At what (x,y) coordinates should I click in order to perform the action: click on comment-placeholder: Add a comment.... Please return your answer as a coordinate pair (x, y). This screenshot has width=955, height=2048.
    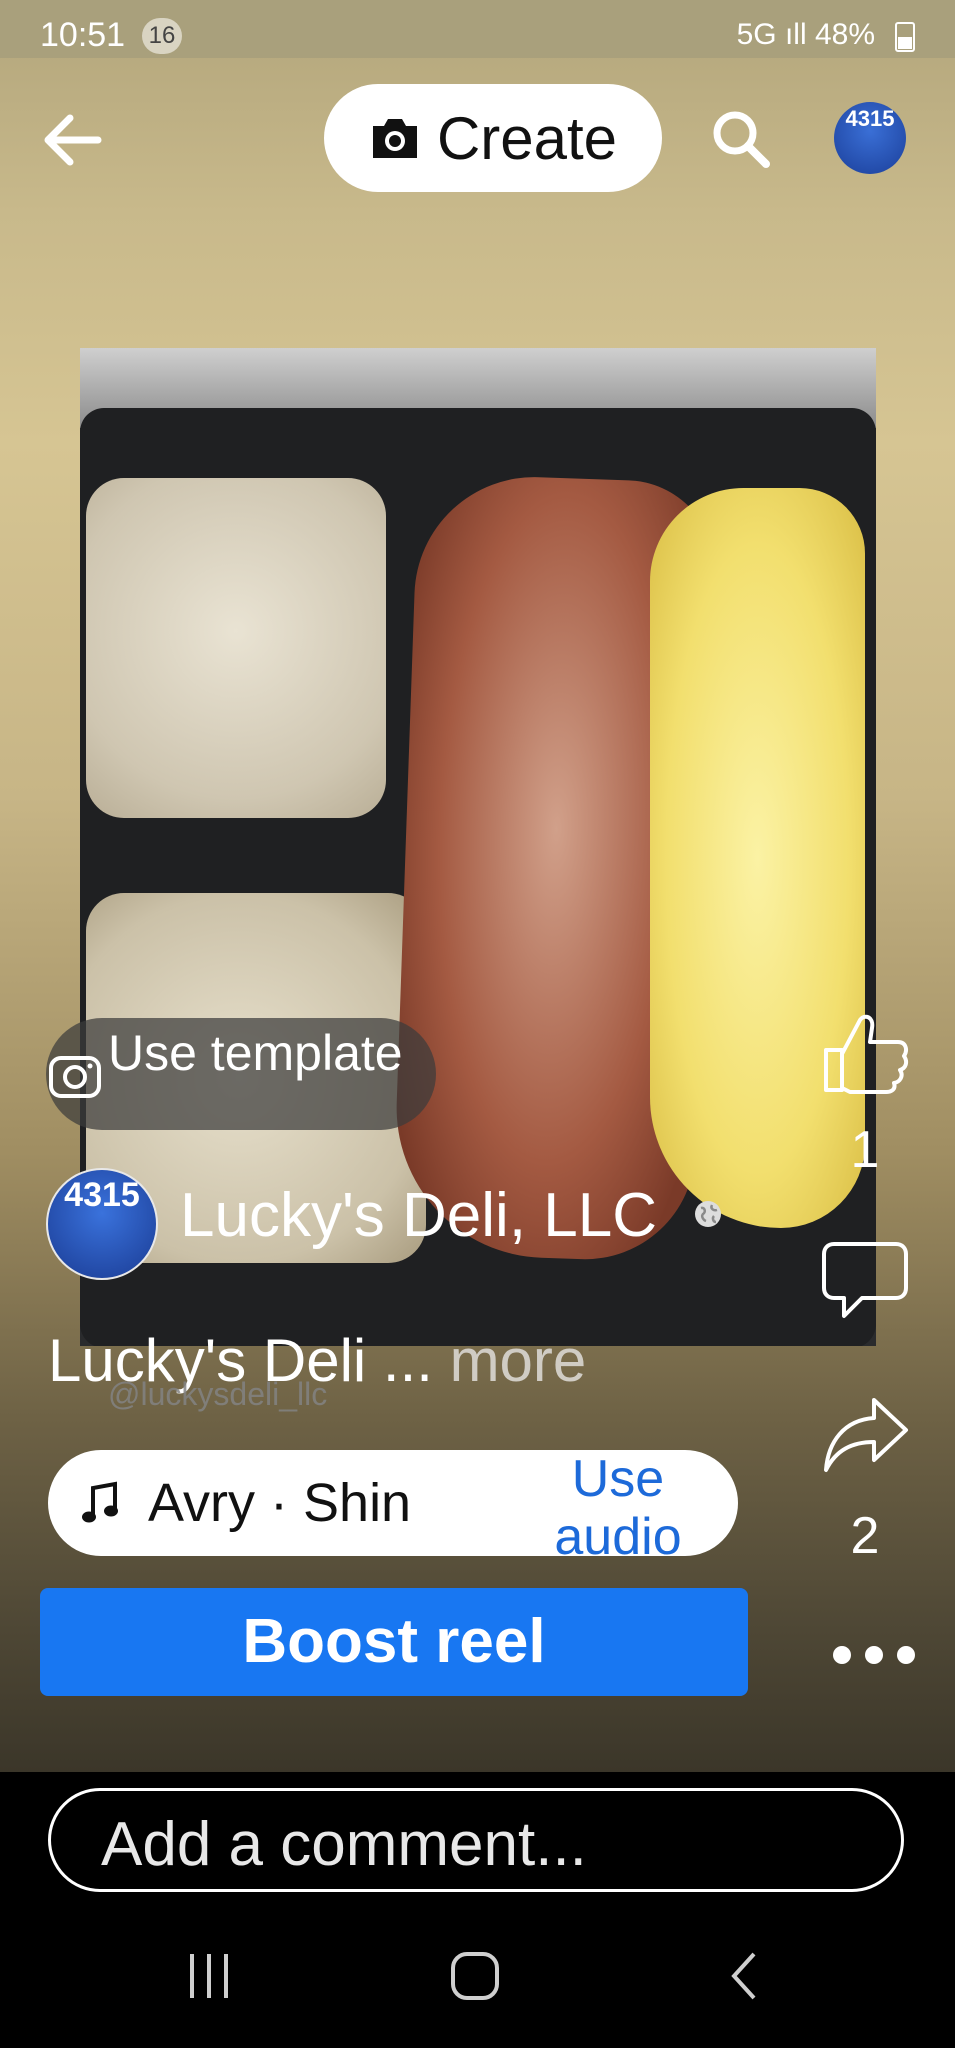
    Looking at the image, I should click on (344, 1844).